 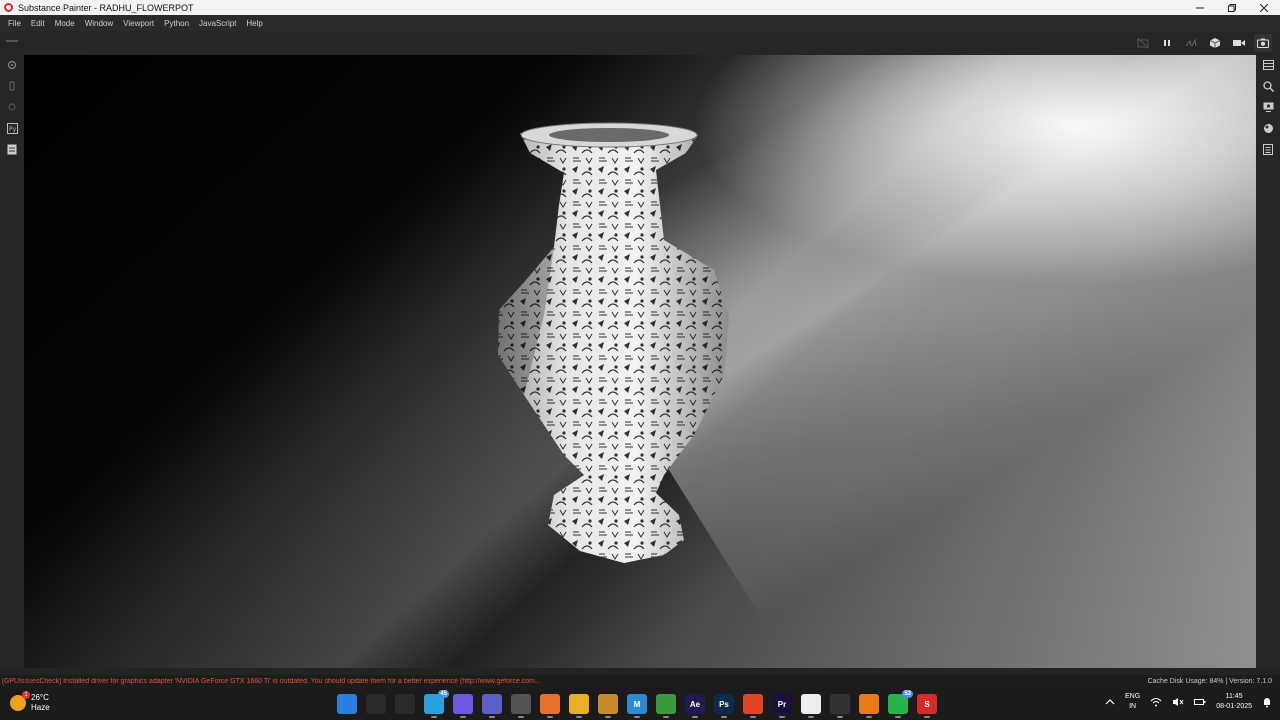 What do you see at coordinates (254, 23) in the screenshot?
I see `menu-help: Help` at bounding box center [254, 23].